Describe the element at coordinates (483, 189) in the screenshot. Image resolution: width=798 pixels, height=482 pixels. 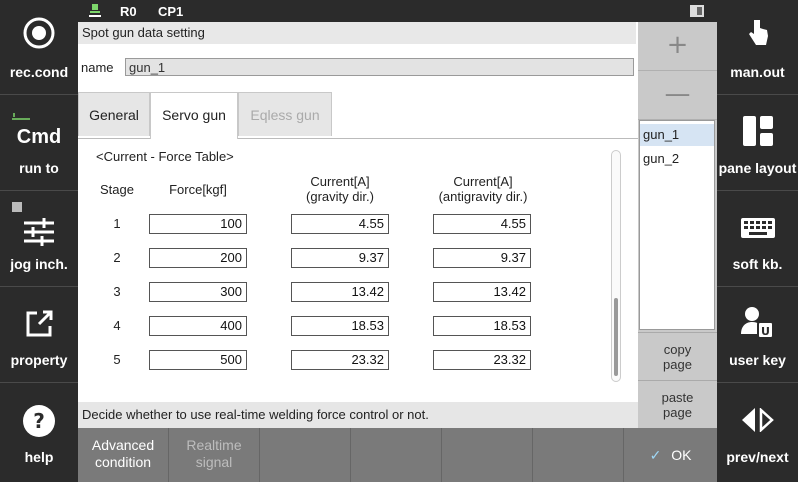
I see `antigravity-current-header: Current[A] (antigravity dir.)` at that location.